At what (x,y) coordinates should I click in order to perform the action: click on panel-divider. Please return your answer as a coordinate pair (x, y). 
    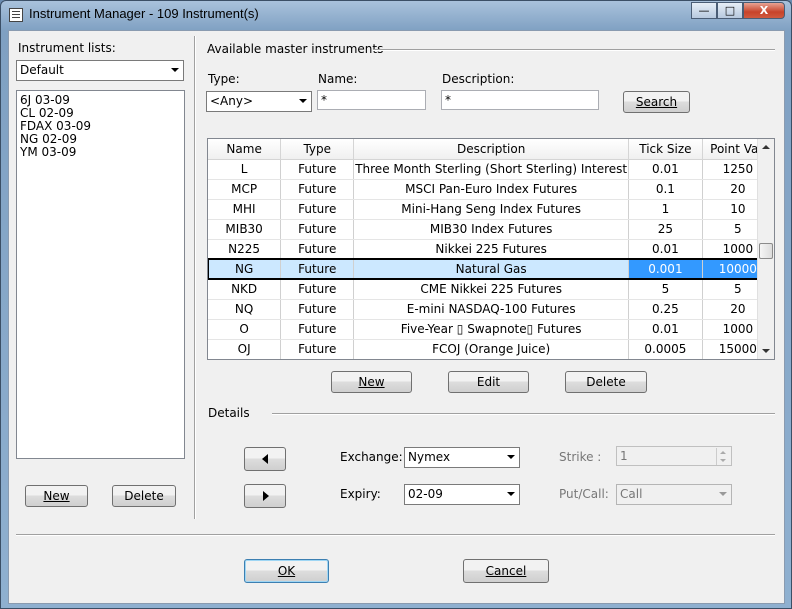
    Looking at the image, I should click on (194, 277).